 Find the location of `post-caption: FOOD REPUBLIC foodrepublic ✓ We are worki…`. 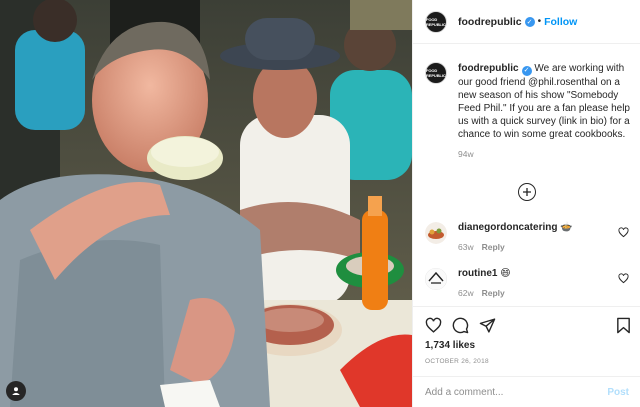

post-caption: FOOD REPUBLIC foodrepublic ✓ We are worki… is located at coordinates (529, 110).